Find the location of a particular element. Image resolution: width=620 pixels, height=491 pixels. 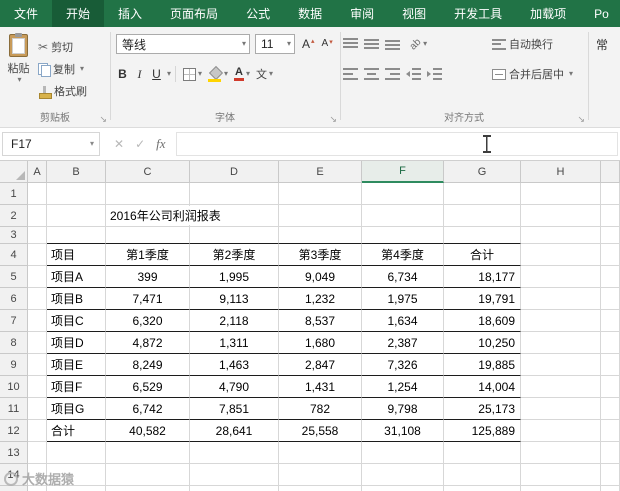

format-painter-button: 格式刷 is located at coordinates (62, 91).